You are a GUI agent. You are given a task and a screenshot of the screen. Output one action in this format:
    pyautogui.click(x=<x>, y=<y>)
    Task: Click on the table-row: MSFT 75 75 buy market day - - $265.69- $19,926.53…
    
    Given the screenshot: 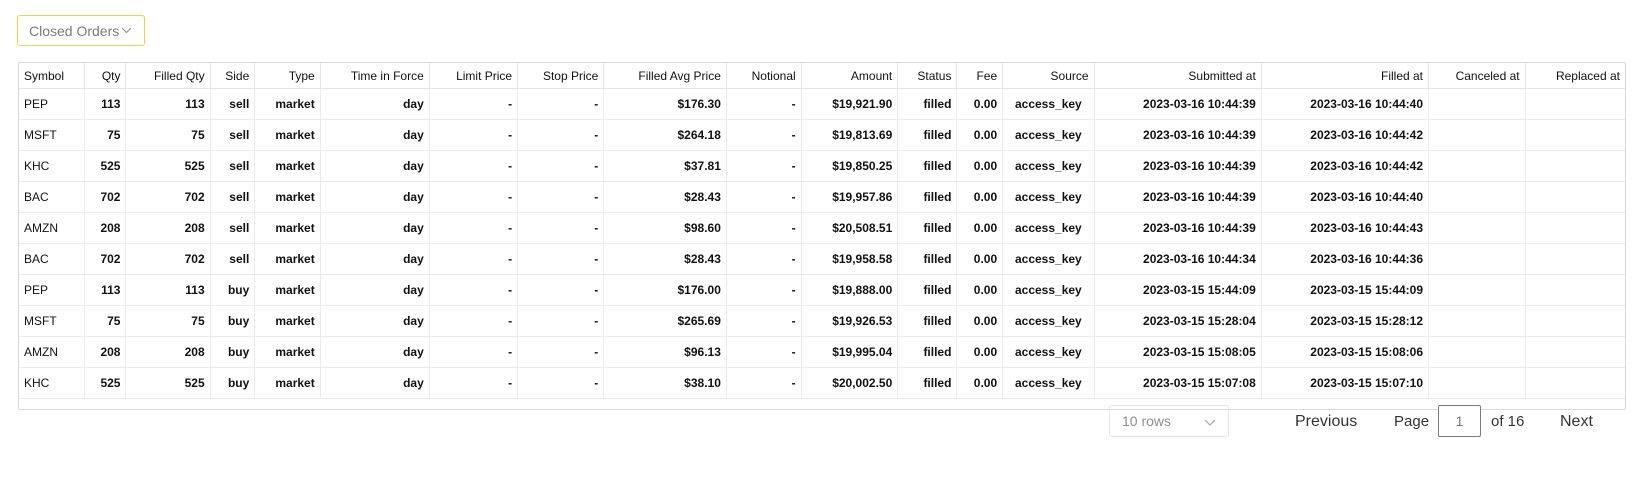 What is the action you would take?
    pyautogui.click(x=822, y=321)
    